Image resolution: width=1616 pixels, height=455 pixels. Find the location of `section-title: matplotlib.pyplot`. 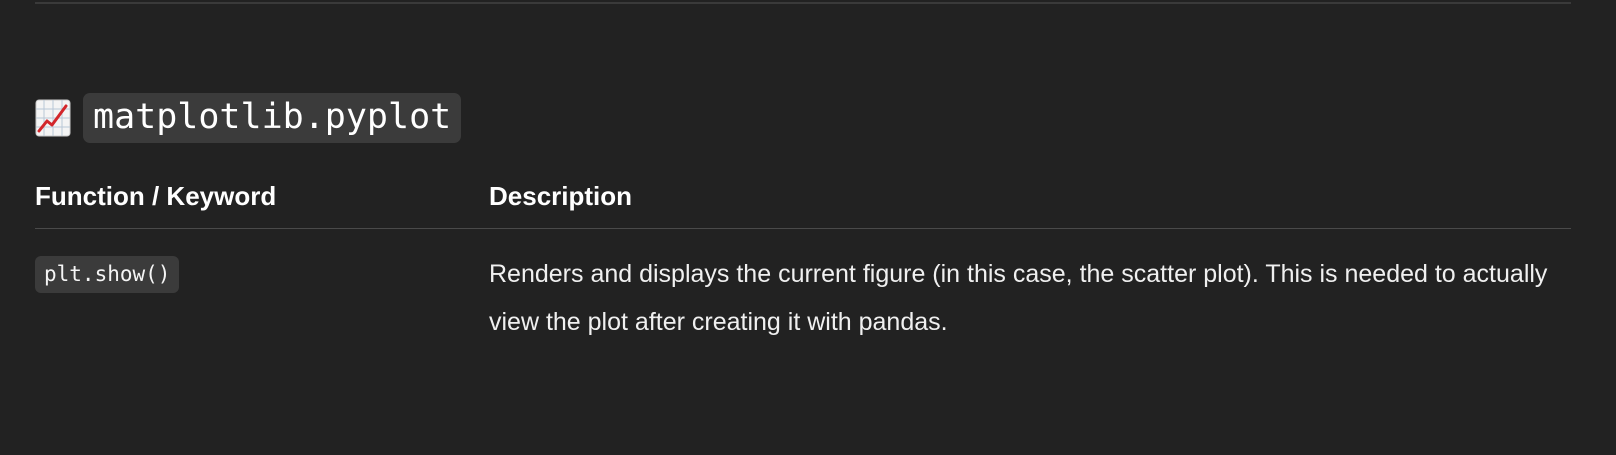

section-title: matplotlib.pyplot is located at coordinates (272, 118).